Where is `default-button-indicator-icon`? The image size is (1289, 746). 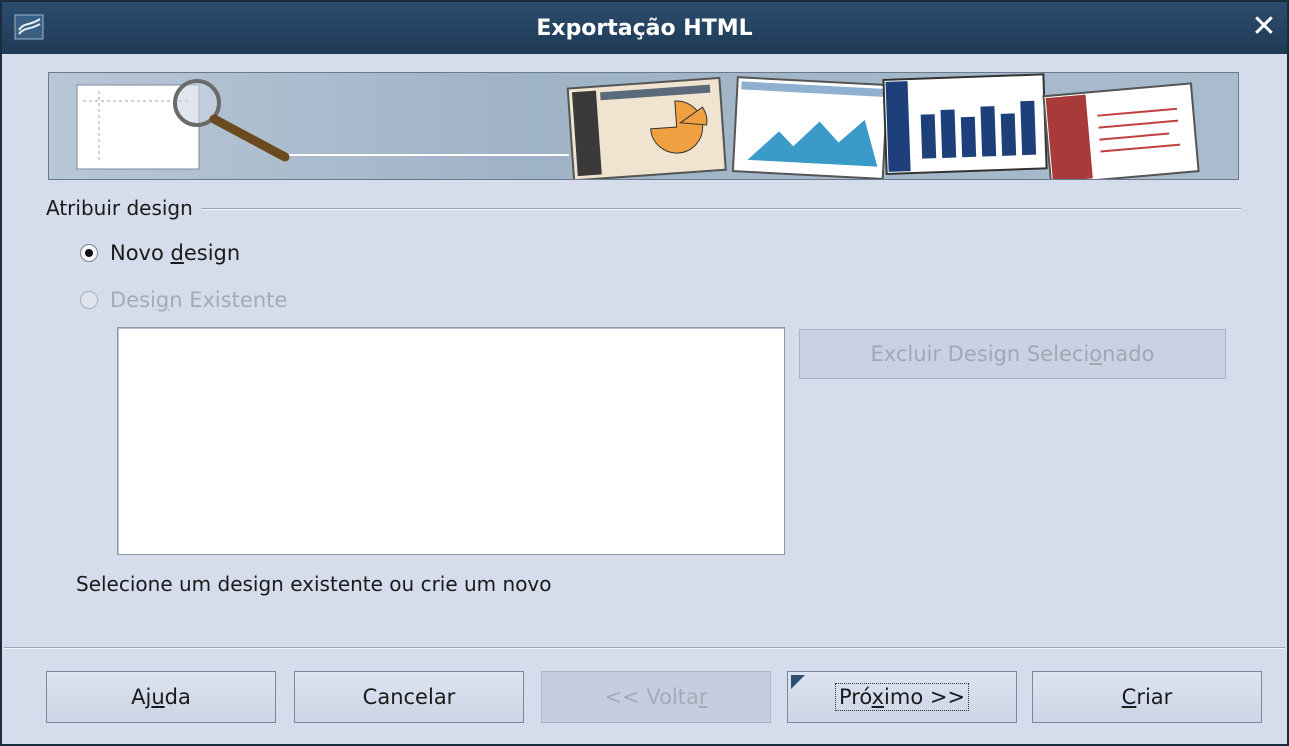 default-button-indicator-icon is located at coordinates (798, 682).